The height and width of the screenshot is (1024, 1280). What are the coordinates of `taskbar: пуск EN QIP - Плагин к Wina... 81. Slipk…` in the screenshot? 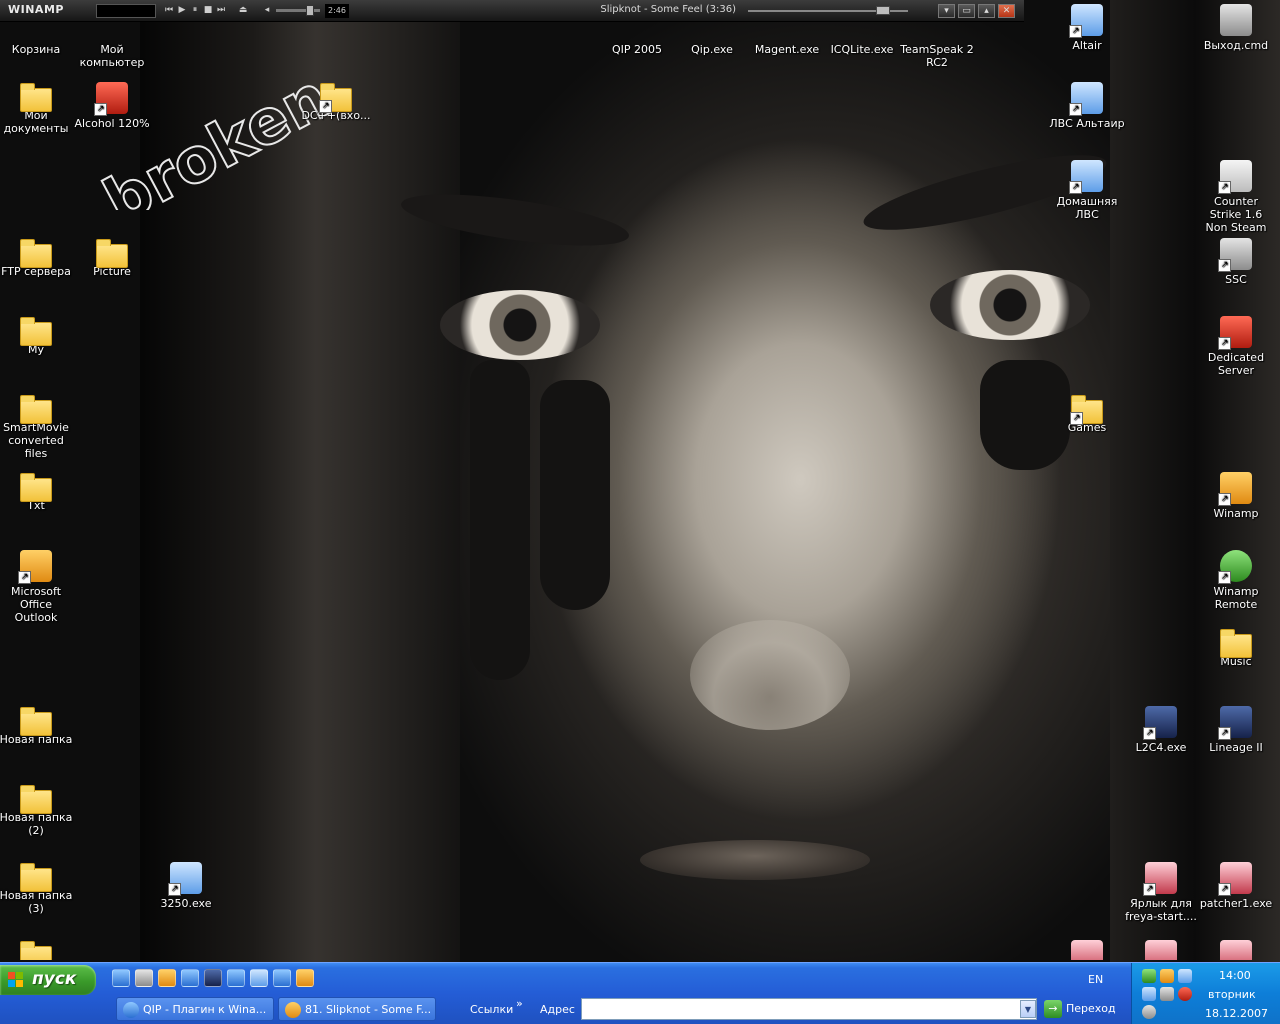 It's located at (640, 993).